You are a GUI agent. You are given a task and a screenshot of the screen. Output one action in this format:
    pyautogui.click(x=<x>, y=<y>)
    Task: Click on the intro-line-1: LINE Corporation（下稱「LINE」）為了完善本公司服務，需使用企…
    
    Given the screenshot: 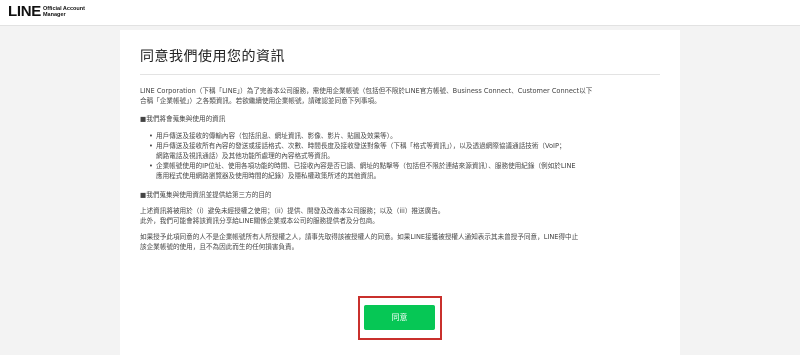 What is the action you would take?
    pyautogui.click(x=366, y=91)
    